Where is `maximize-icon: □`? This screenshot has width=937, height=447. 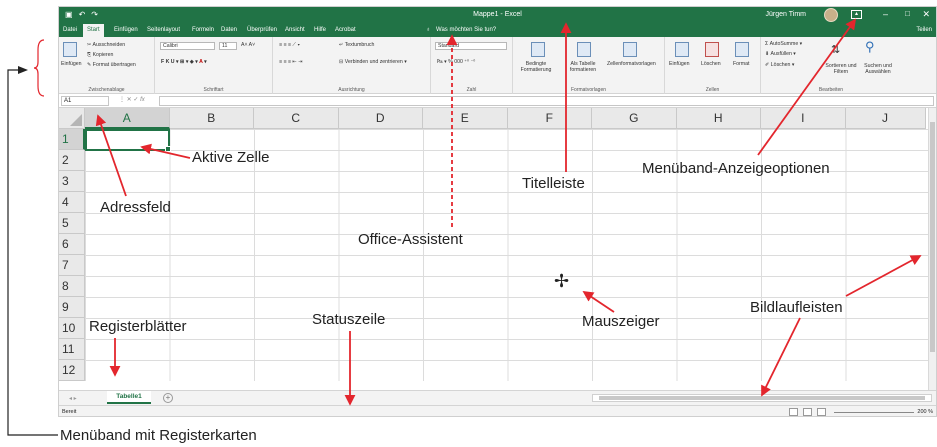
maximize-icon: □ is located at coordinates (907, 13).